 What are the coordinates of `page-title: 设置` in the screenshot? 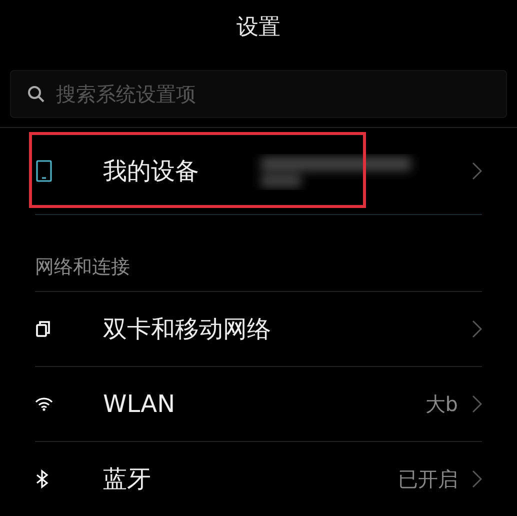 It's located at (258, 28).